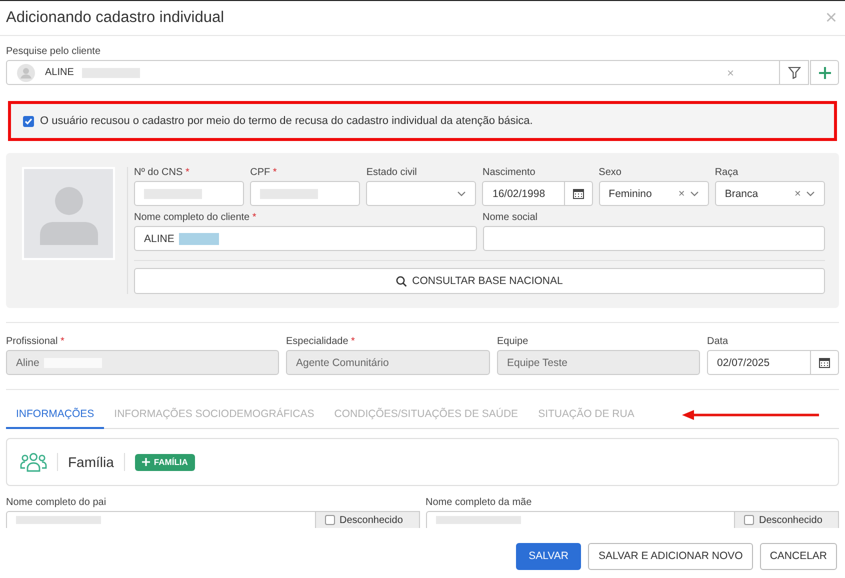 The height and width of the screenshot is (578, 845). What do you see at coordinates (479, 281) in the screenshot?
I see `lookup-button: CONSULTAR BASE NACIONAL` at bounding box center [479, 281].